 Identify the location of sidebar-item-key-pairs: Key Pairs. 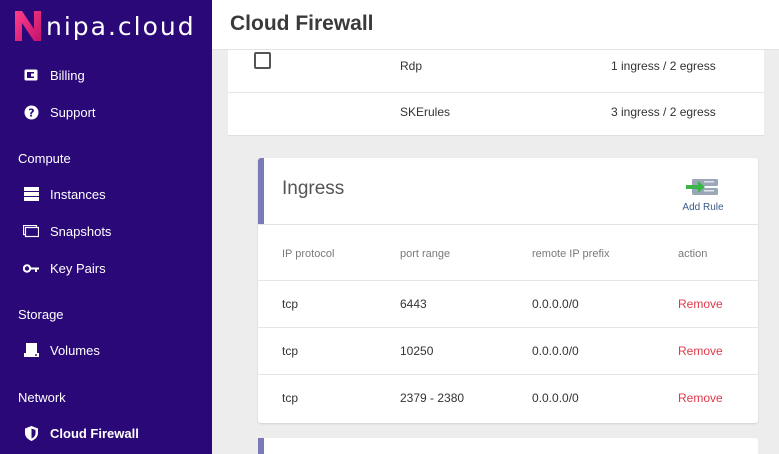
(106, 268).